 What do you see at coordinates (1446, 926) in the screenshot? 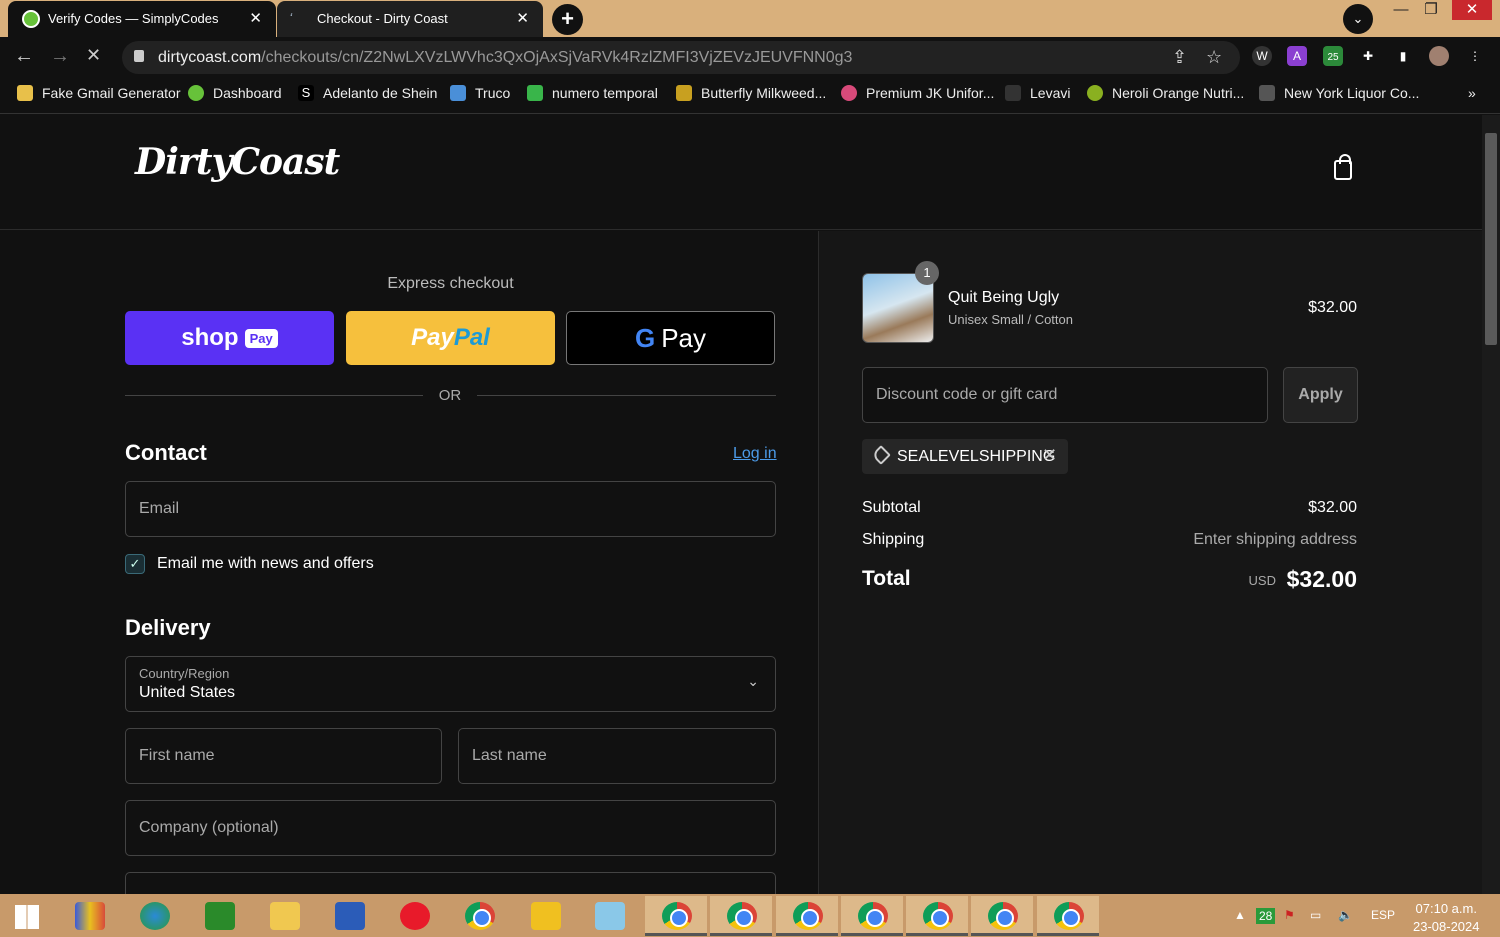
I see `clock-date: 23-08-2024` at bounding box center [1446, 926].